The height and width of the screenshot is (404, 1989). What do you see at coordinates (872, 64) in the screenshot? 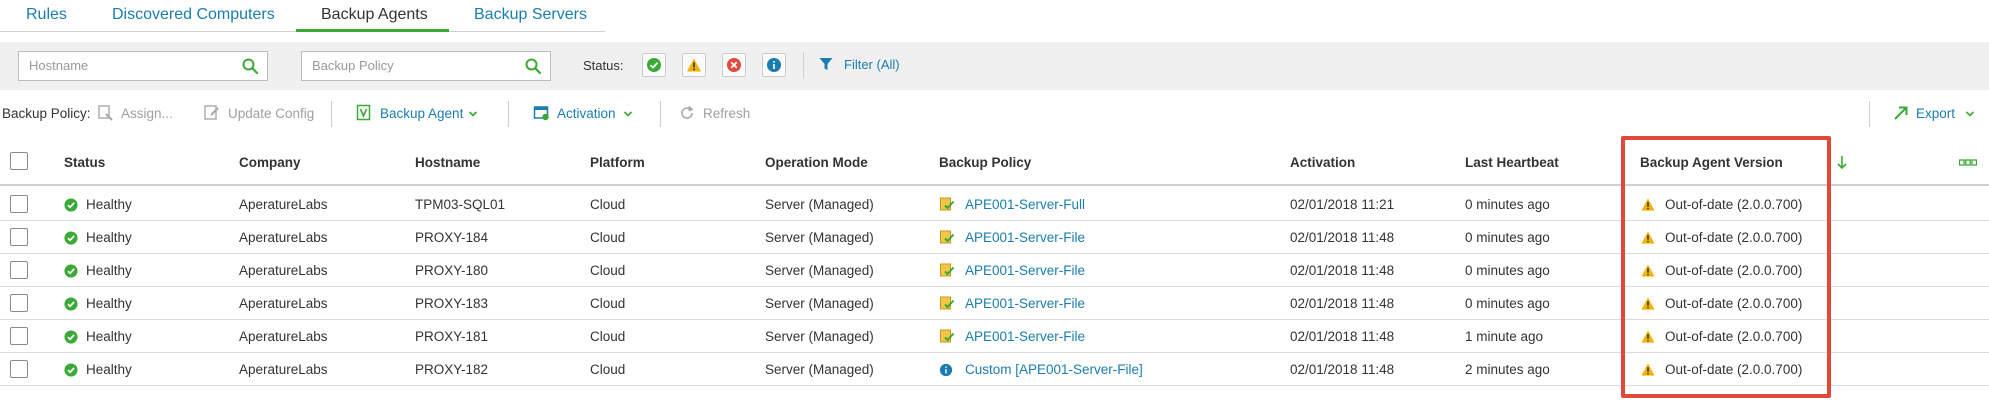
I see `filter-all-label: Filter (All)` at bounding box center [872, 64].